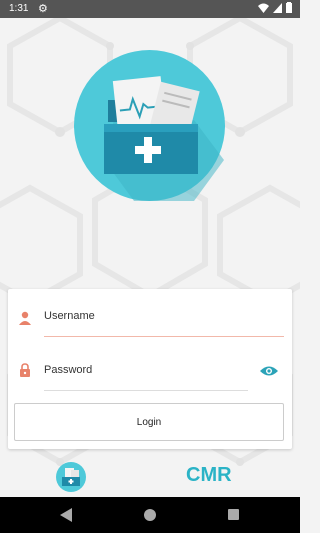  What do you see at coordinates (149, 422) in the screenshot?
I see `login-button: Login` at bounding box center [149, 422].